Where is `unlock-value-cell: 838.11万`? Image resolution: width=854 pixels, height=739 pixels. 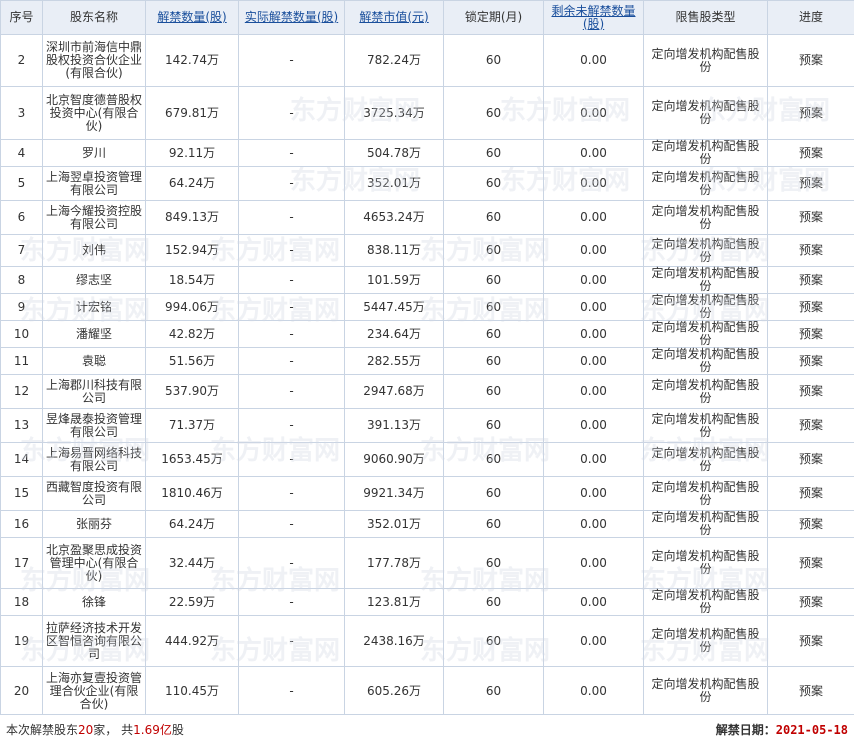
unlock-value-cell: 838.11万 is located at coordinates (394, 251).